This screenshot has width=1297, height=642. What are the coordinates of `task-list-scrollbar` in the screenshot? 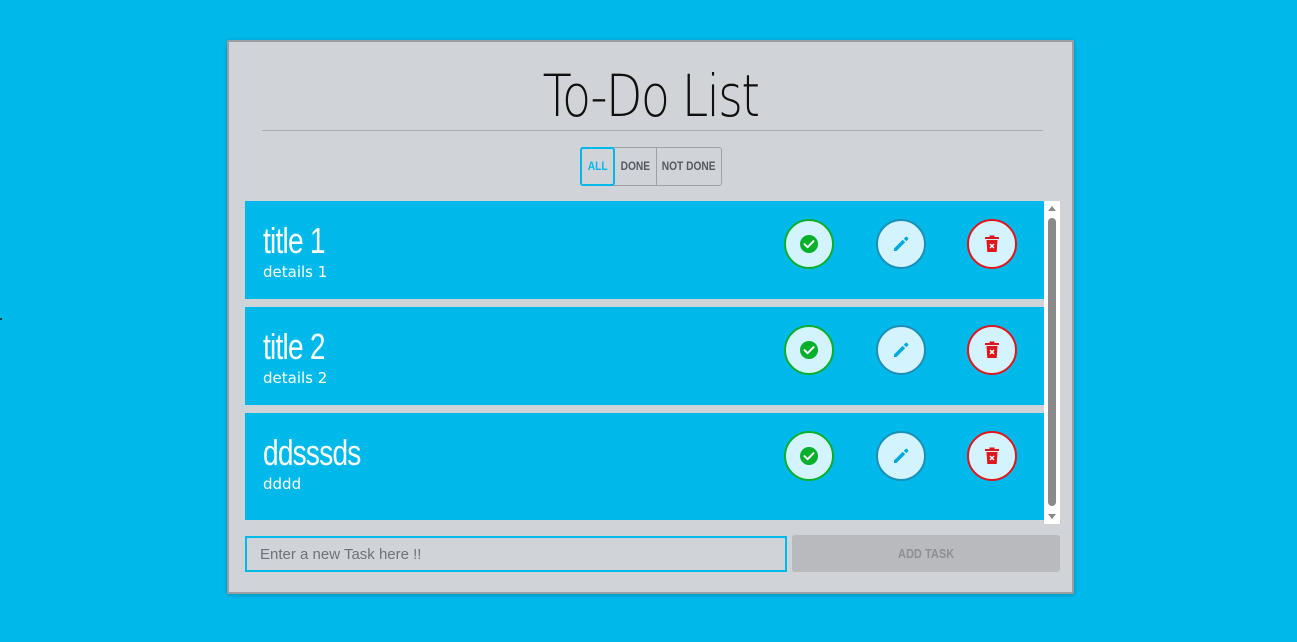 It's located at (1052, 362).